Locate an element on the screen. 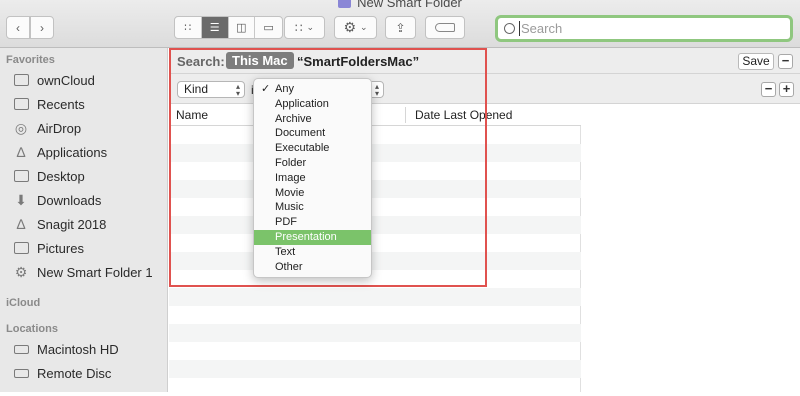  chevron-left-icon: ‹ is located at coordinates (18, 27).